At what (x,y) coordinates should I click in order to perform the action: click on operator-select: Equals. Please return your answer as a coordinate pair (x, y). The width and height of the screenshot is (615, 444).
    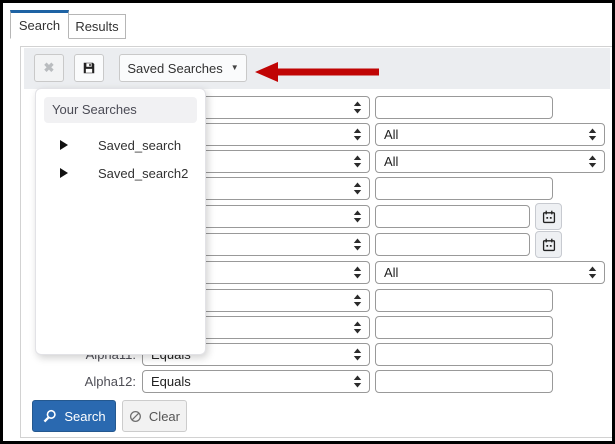
    Looking at the image, I should click on (256, 381).